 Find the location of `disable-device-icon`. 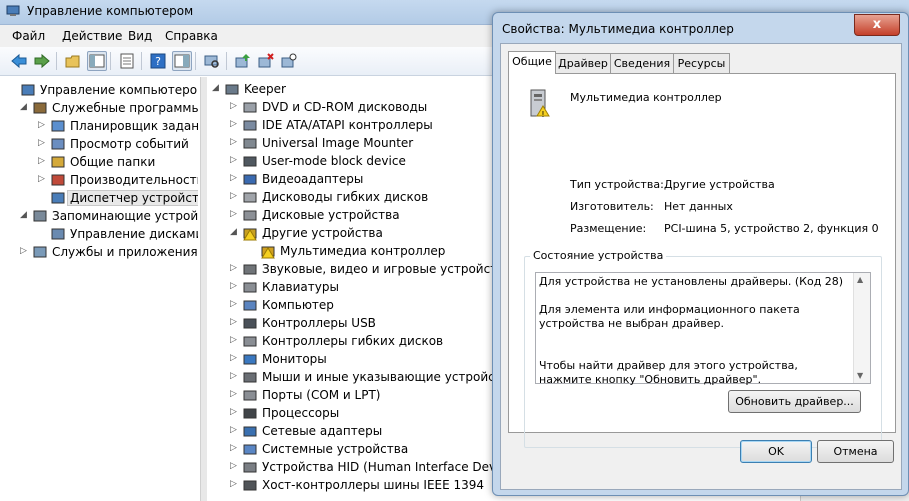

disable-device-icon is located at coordinates (266, 61).